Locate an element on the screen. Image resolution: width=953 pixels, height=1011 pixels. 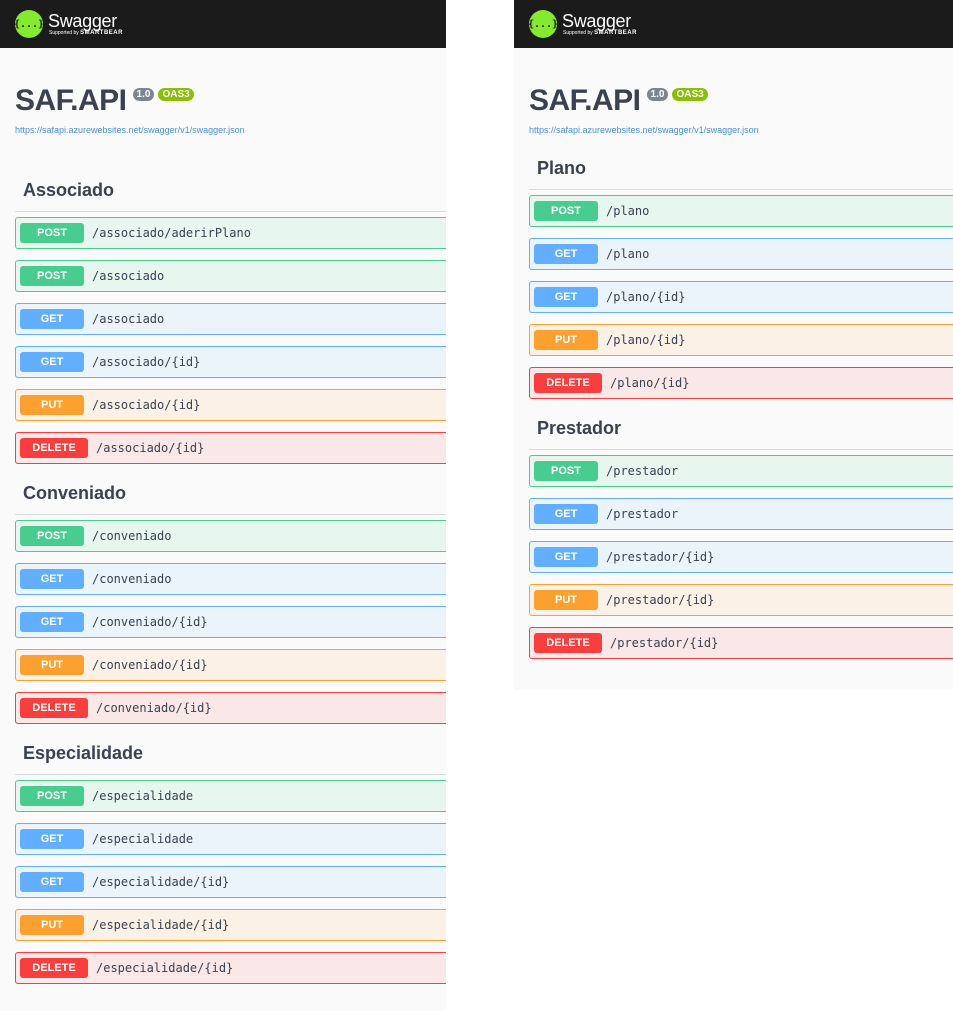
tag-header: Prestador is located at coordinates (741, 428).